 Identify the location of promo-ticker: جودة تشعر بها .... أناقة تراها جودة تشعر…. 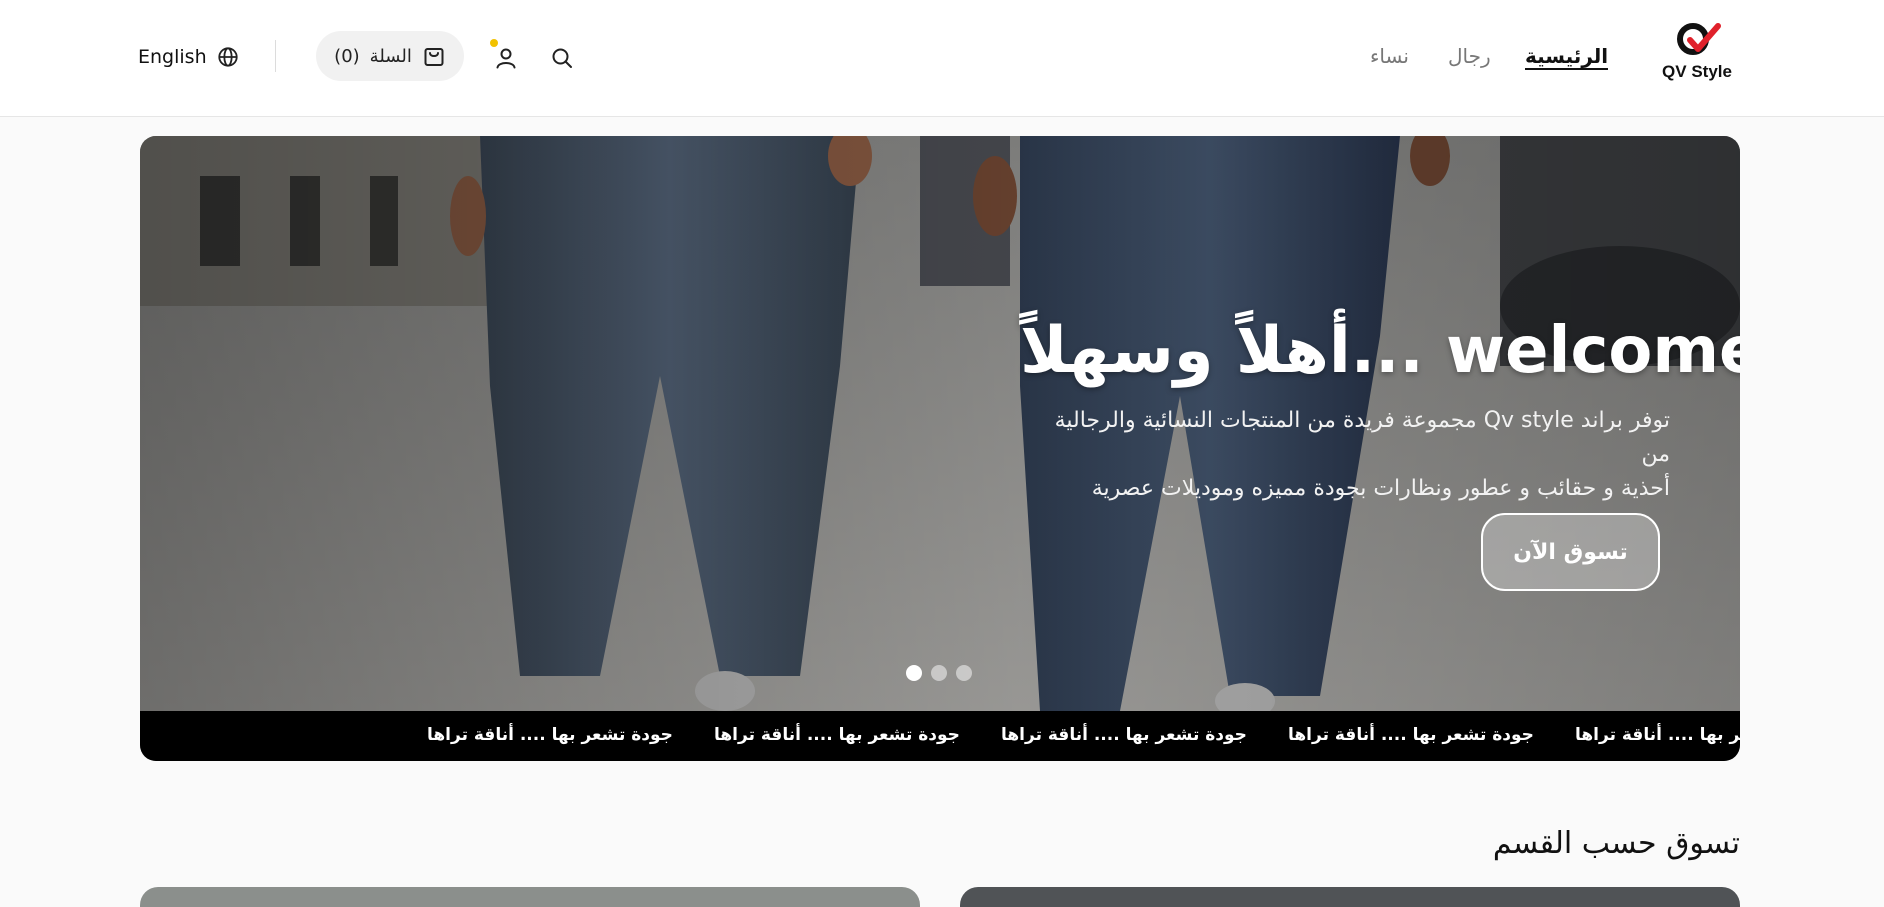
(940, 736).